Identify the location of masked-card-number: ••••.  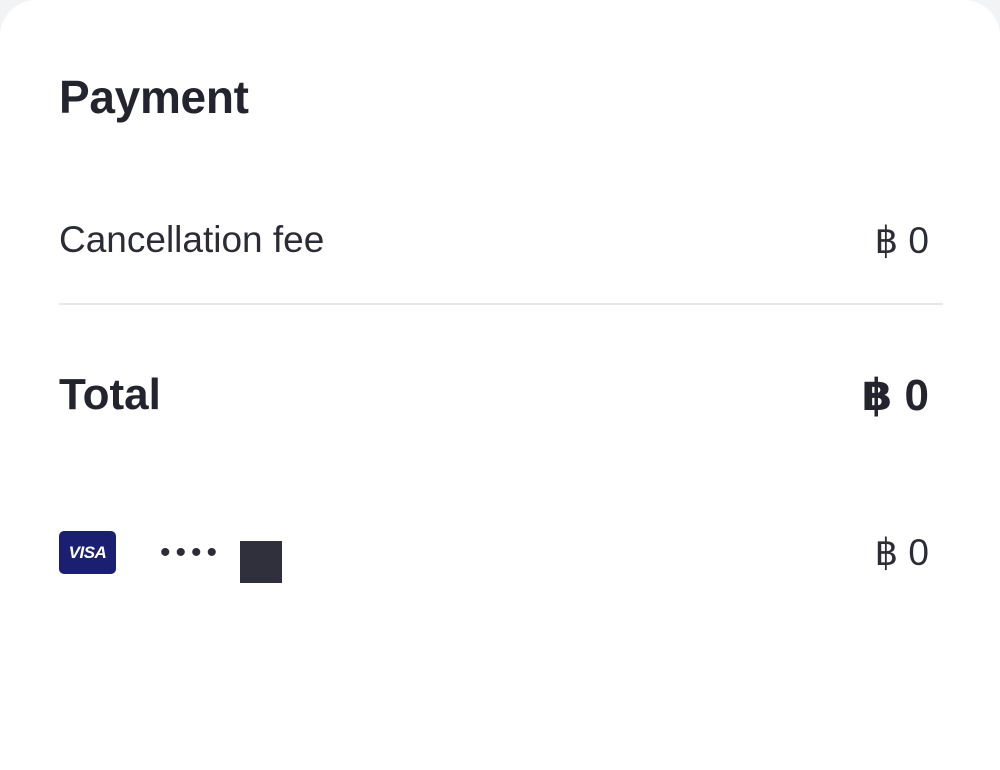
(191, 552).